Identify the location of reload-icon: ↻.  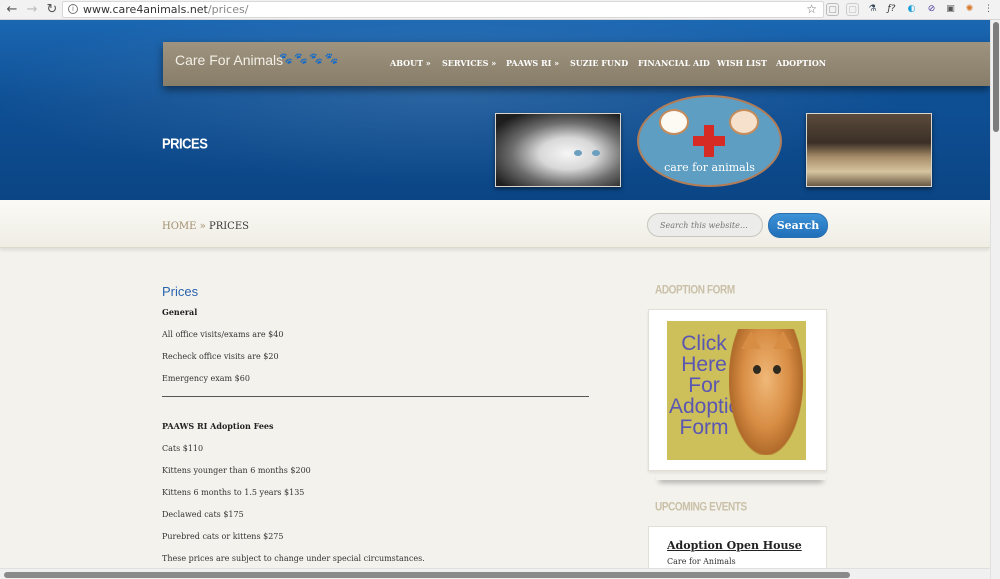
(52, 10).